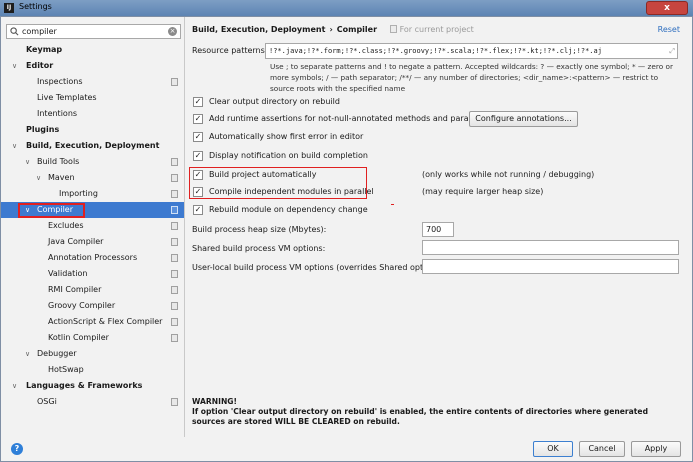  What do you see at coordinates (291, 191) in the screenshot?
I see `checkbox-label: Compile independent modules in parallel` at bounding box center [291, 191].